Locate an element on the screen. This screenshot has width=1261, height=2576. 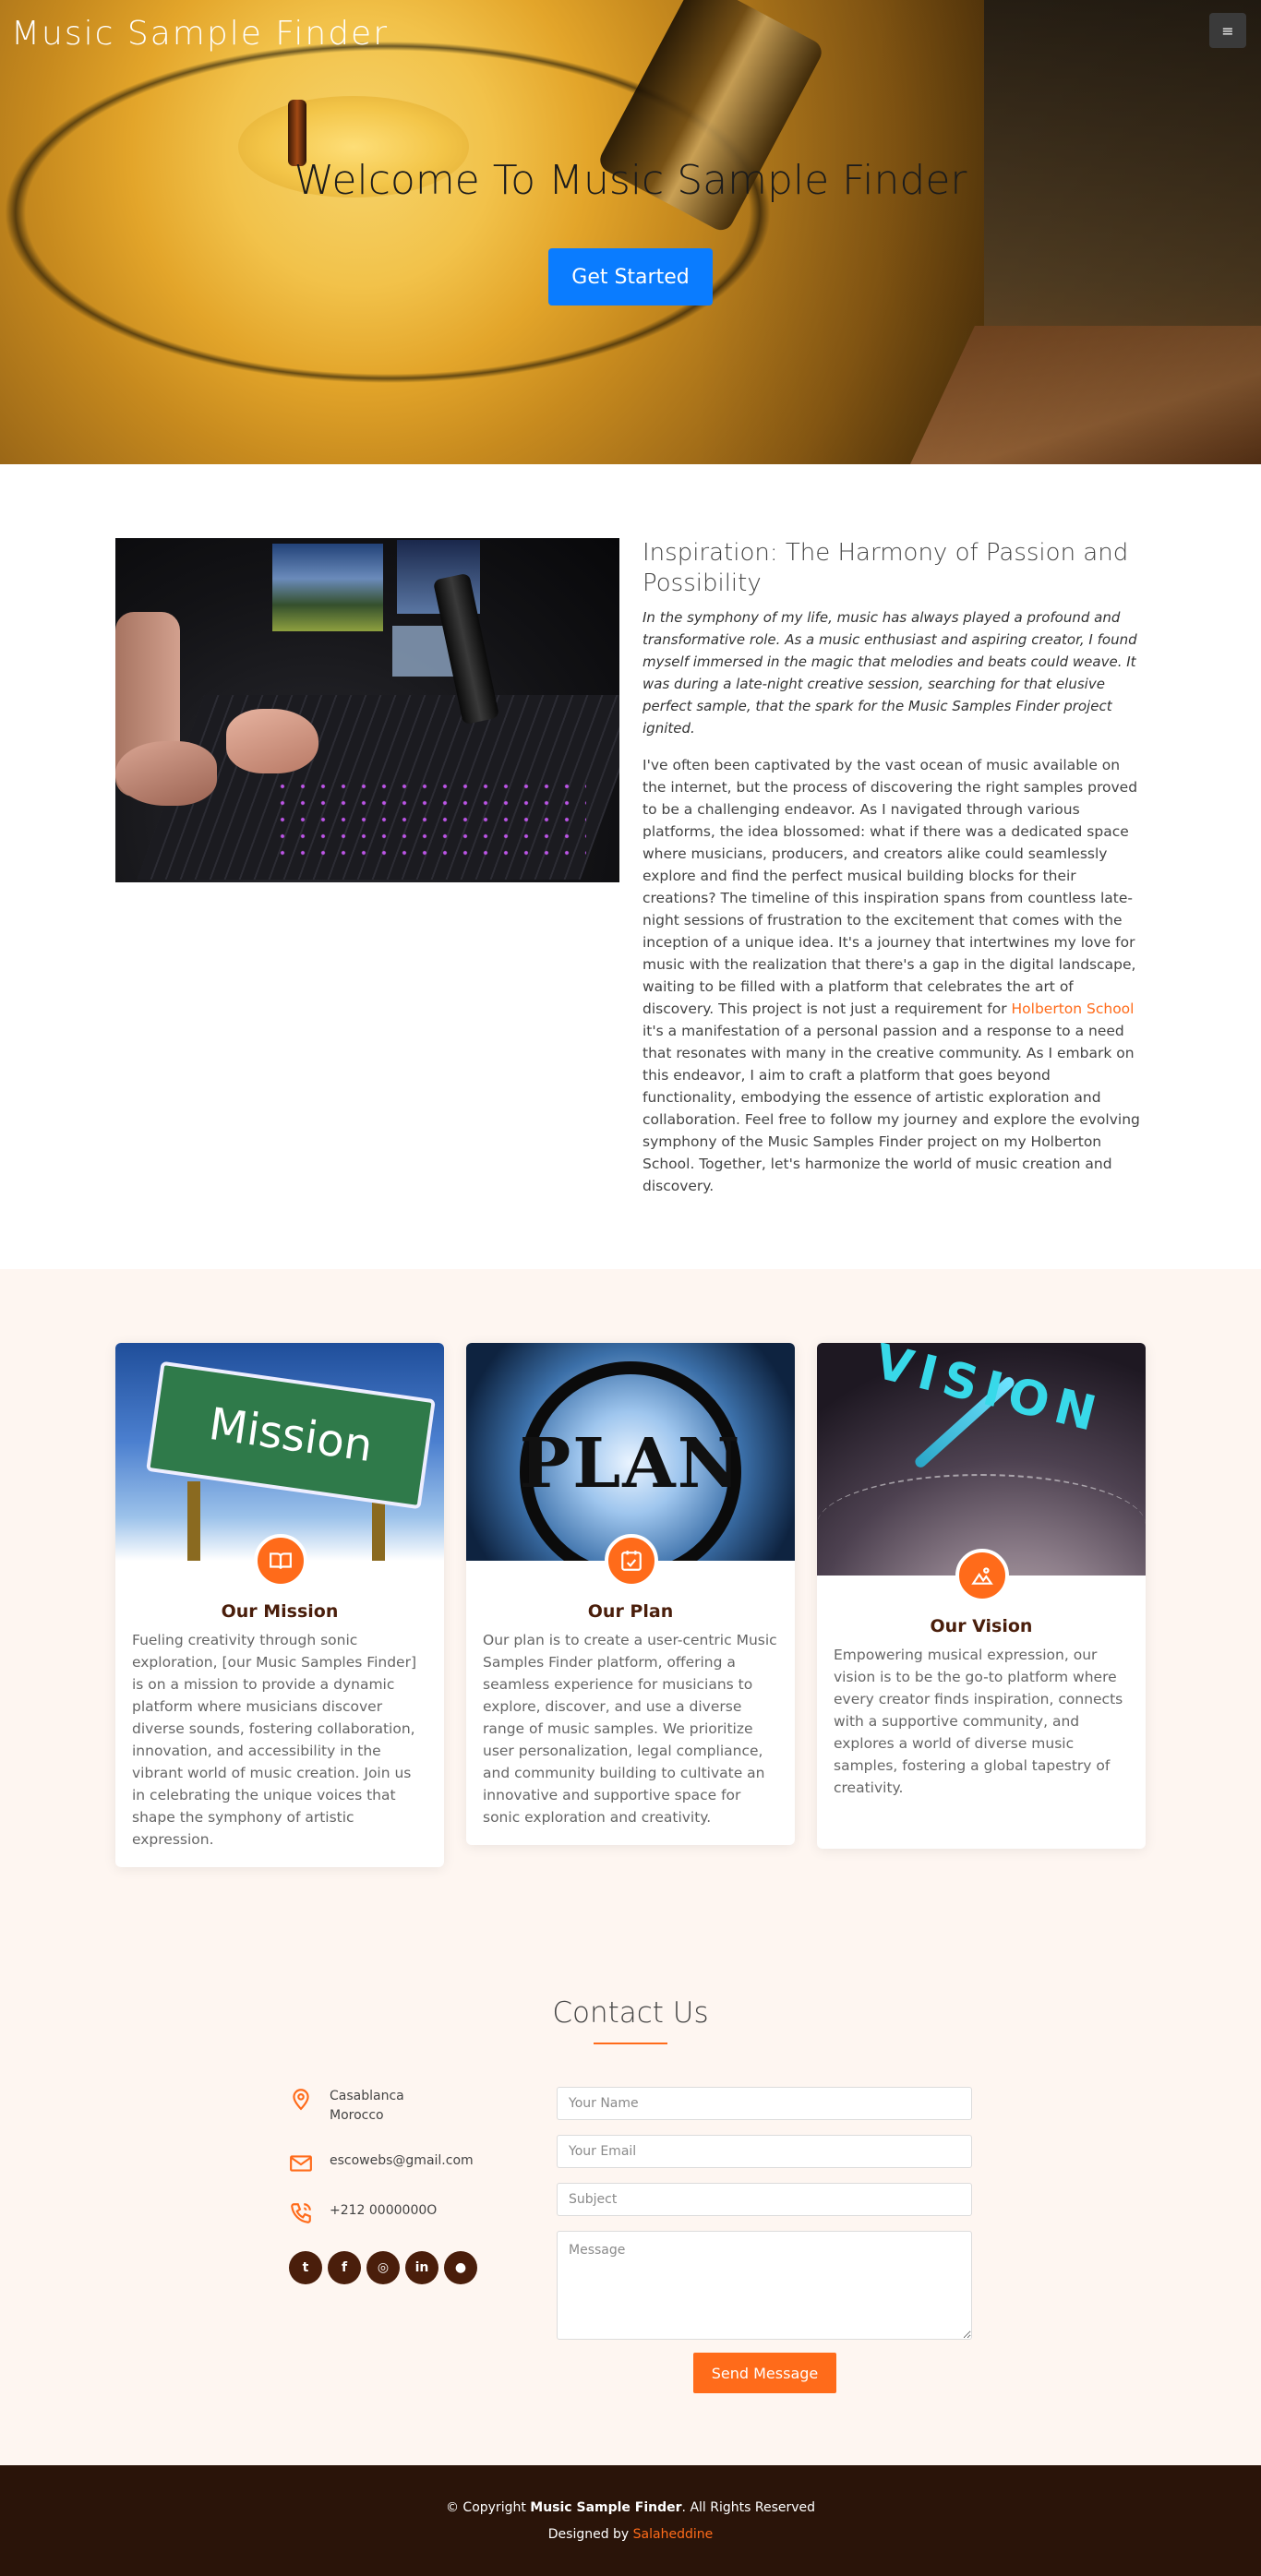
envelope-icon is located at coordinates (301, 2164).